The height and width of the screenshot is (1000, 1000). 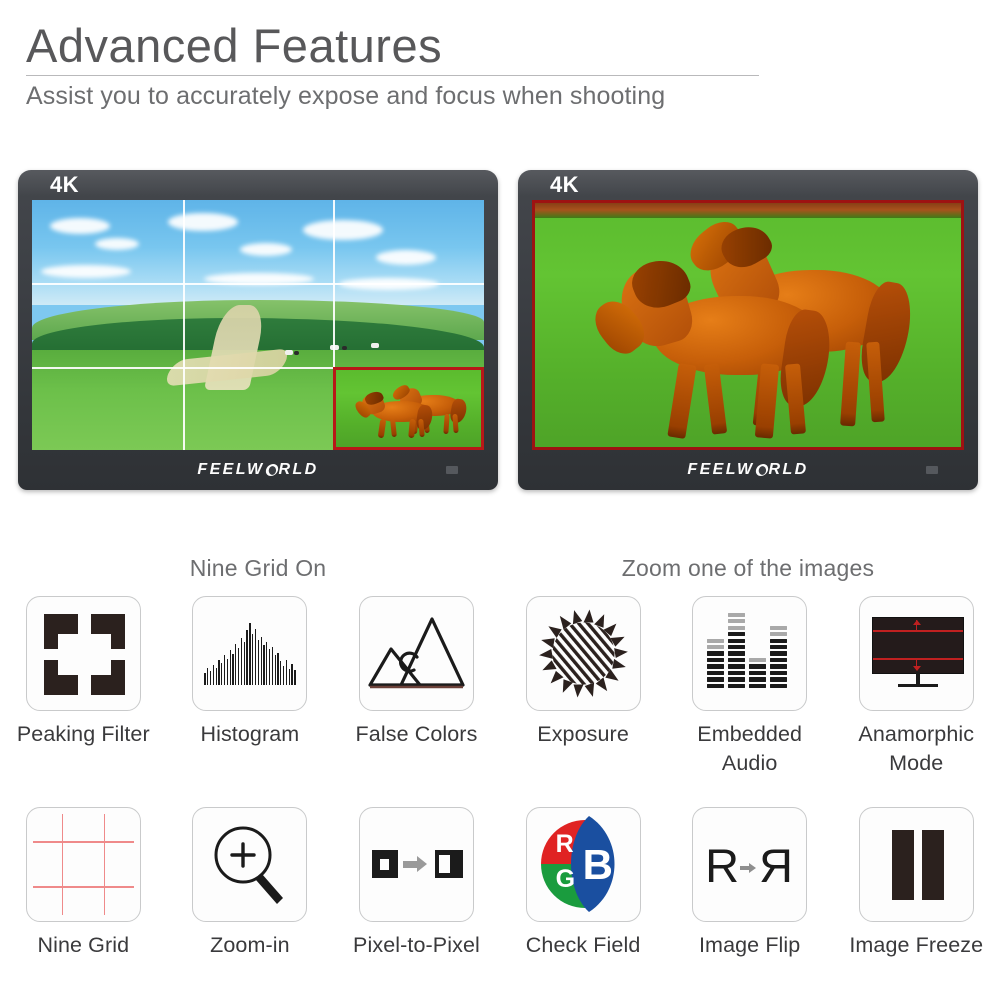 I want to click on feature-peaking-filter: Peaking Filter, so click(x=83, y=686).